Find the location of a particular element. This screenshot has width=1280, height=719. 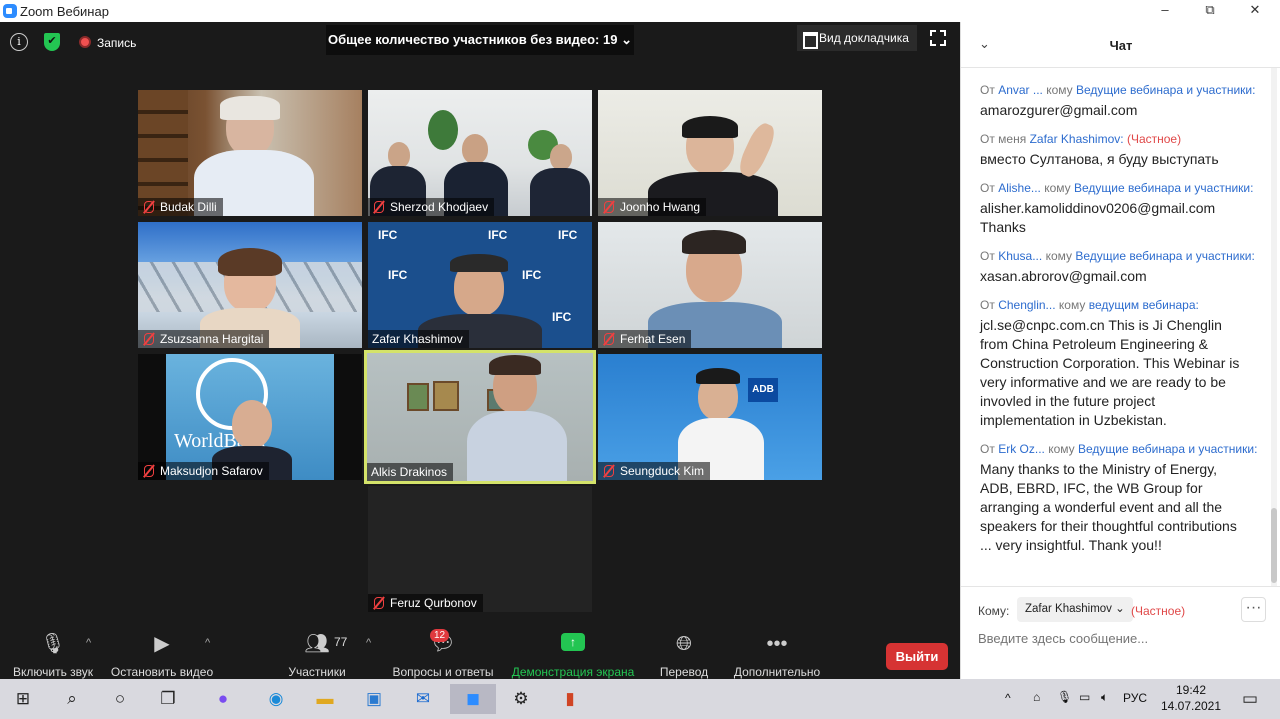

participant-name: Alkis Drakinos is located at coordinates (410, 472).